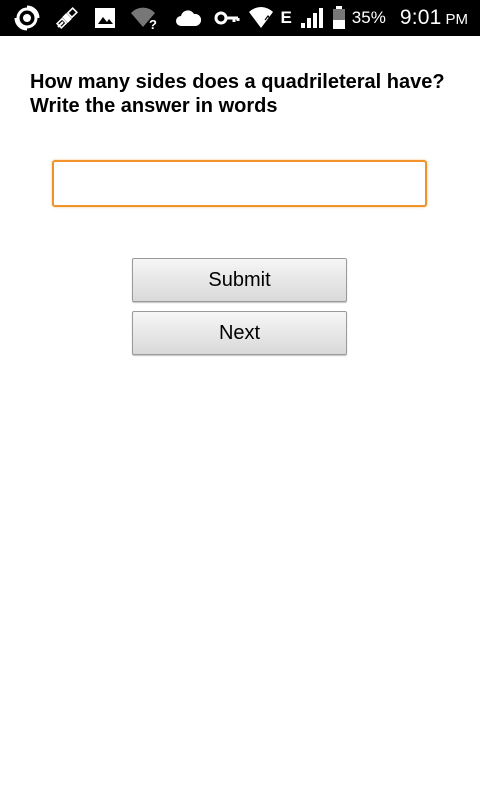  Describe the element at coordinates (312, 18) in the screenshot. I see `signal-icon` at that location.